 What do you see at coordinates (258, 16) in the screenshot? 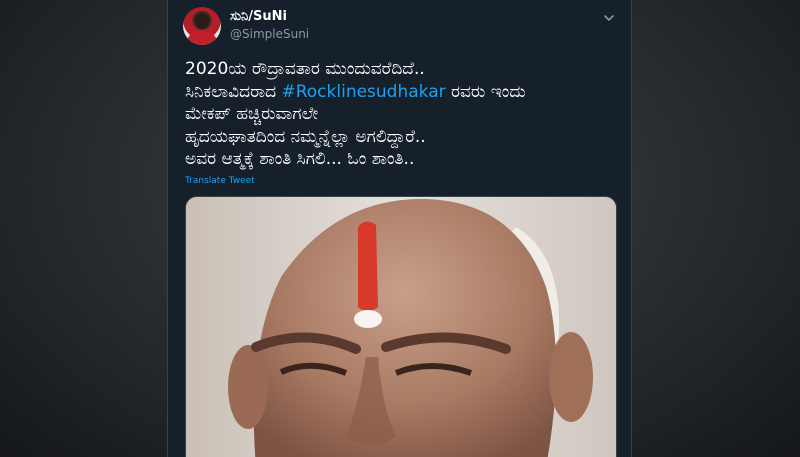
I see `author-name: ಸುನಿ/SuNi` at bounding box center [258, 16].